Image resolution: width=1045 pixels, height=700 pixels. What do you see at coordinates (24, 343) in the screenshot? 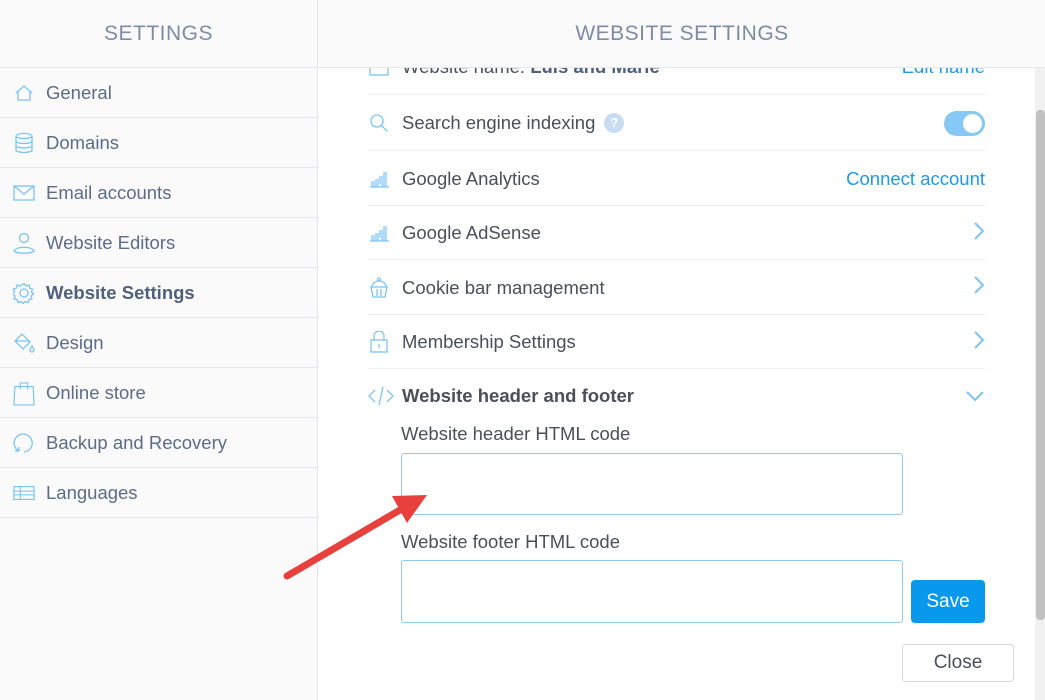
I see `paint-bucket-icon` at bounding box center [24, 343].